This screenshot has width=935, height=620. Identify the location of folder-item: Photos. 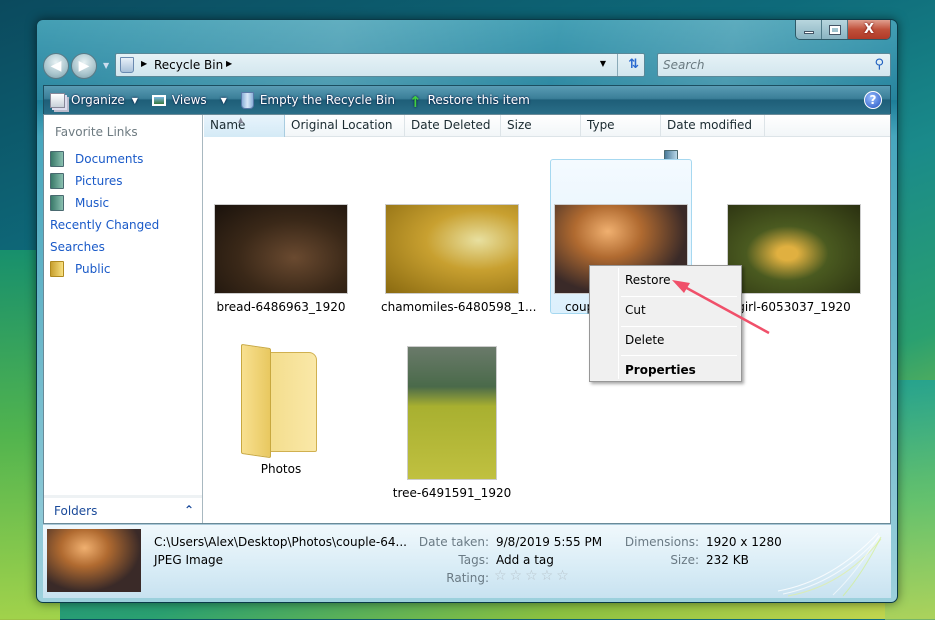
(281, 409).